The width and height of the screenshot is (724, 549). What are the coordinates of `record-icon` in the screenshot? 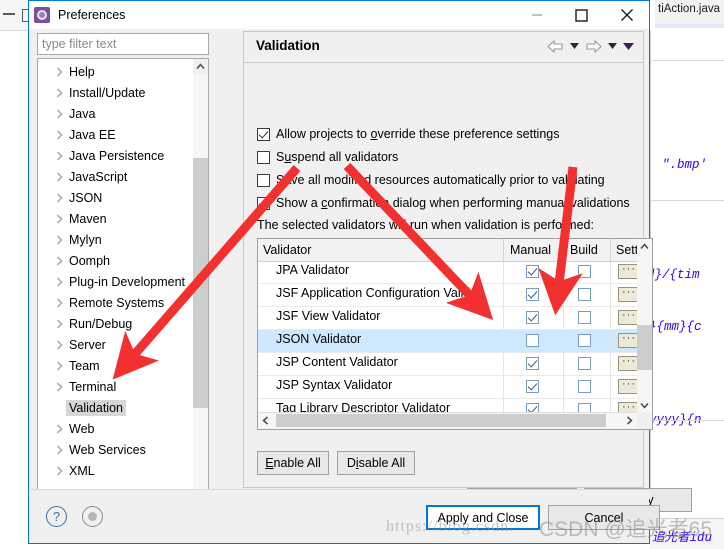 It's located at (92, 516).